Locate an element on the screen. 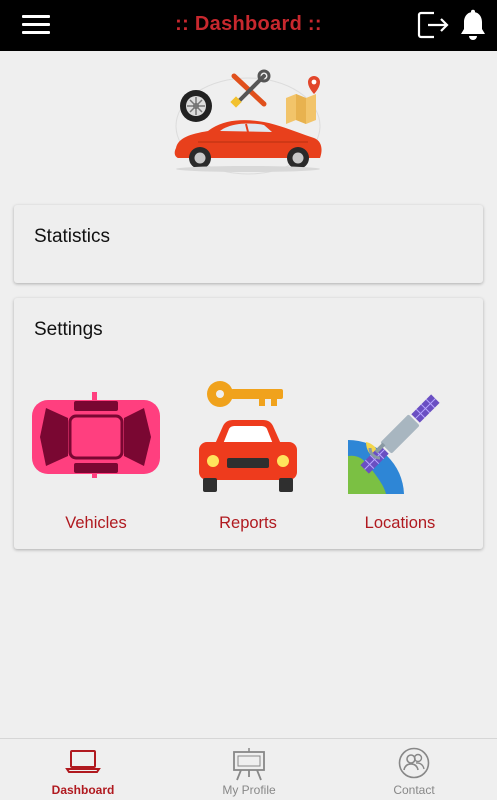  app-header: :: Dashboard :: is located at coordinates (248, 25).